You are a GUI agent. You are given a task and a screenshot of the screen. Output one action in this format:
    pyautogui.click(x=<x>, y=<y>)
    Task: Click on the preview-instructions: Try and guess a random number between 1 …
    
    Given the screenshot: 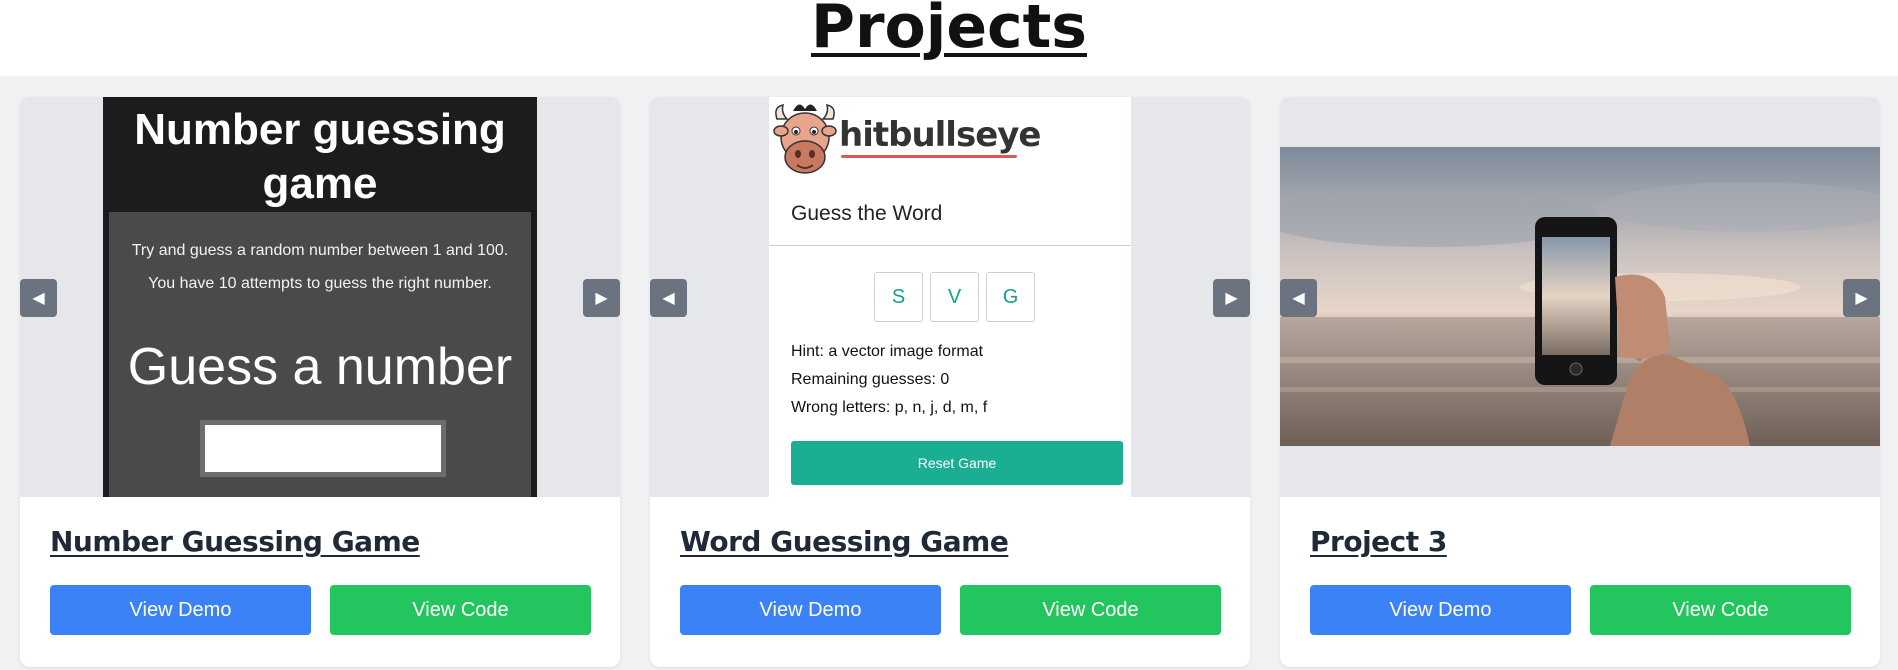 What is the action you would take?
    pyautogui.click(x=320, y=250)
    